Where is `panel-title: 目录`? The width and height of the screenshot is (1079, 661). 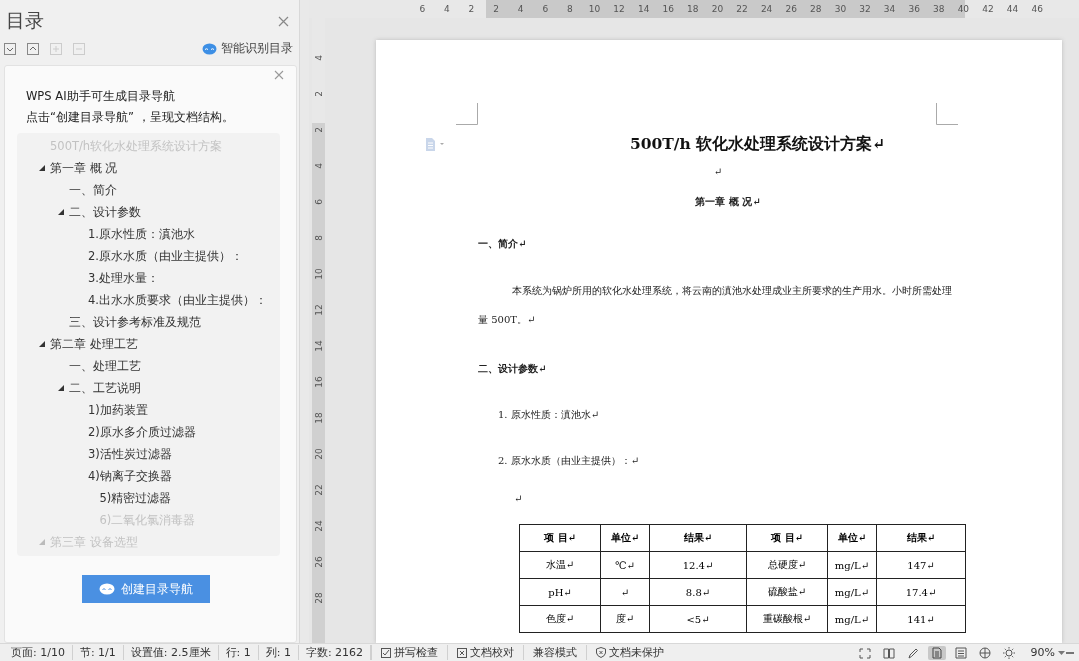 panel-title: 目录 is located at coordinates (25, 20).